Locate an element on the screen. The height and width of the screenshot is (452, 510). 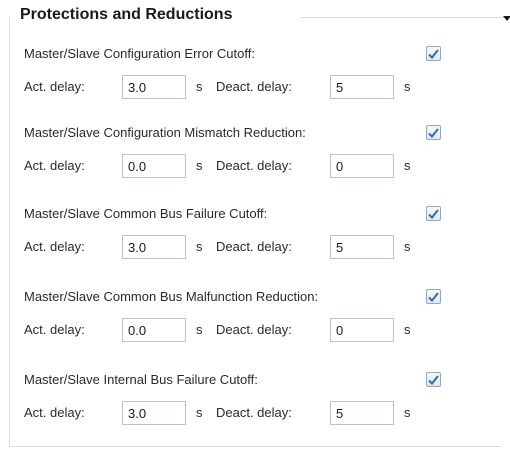
section-label: Master/Slave Configuration Error Cutoff: is located at coordinates (139, 53).